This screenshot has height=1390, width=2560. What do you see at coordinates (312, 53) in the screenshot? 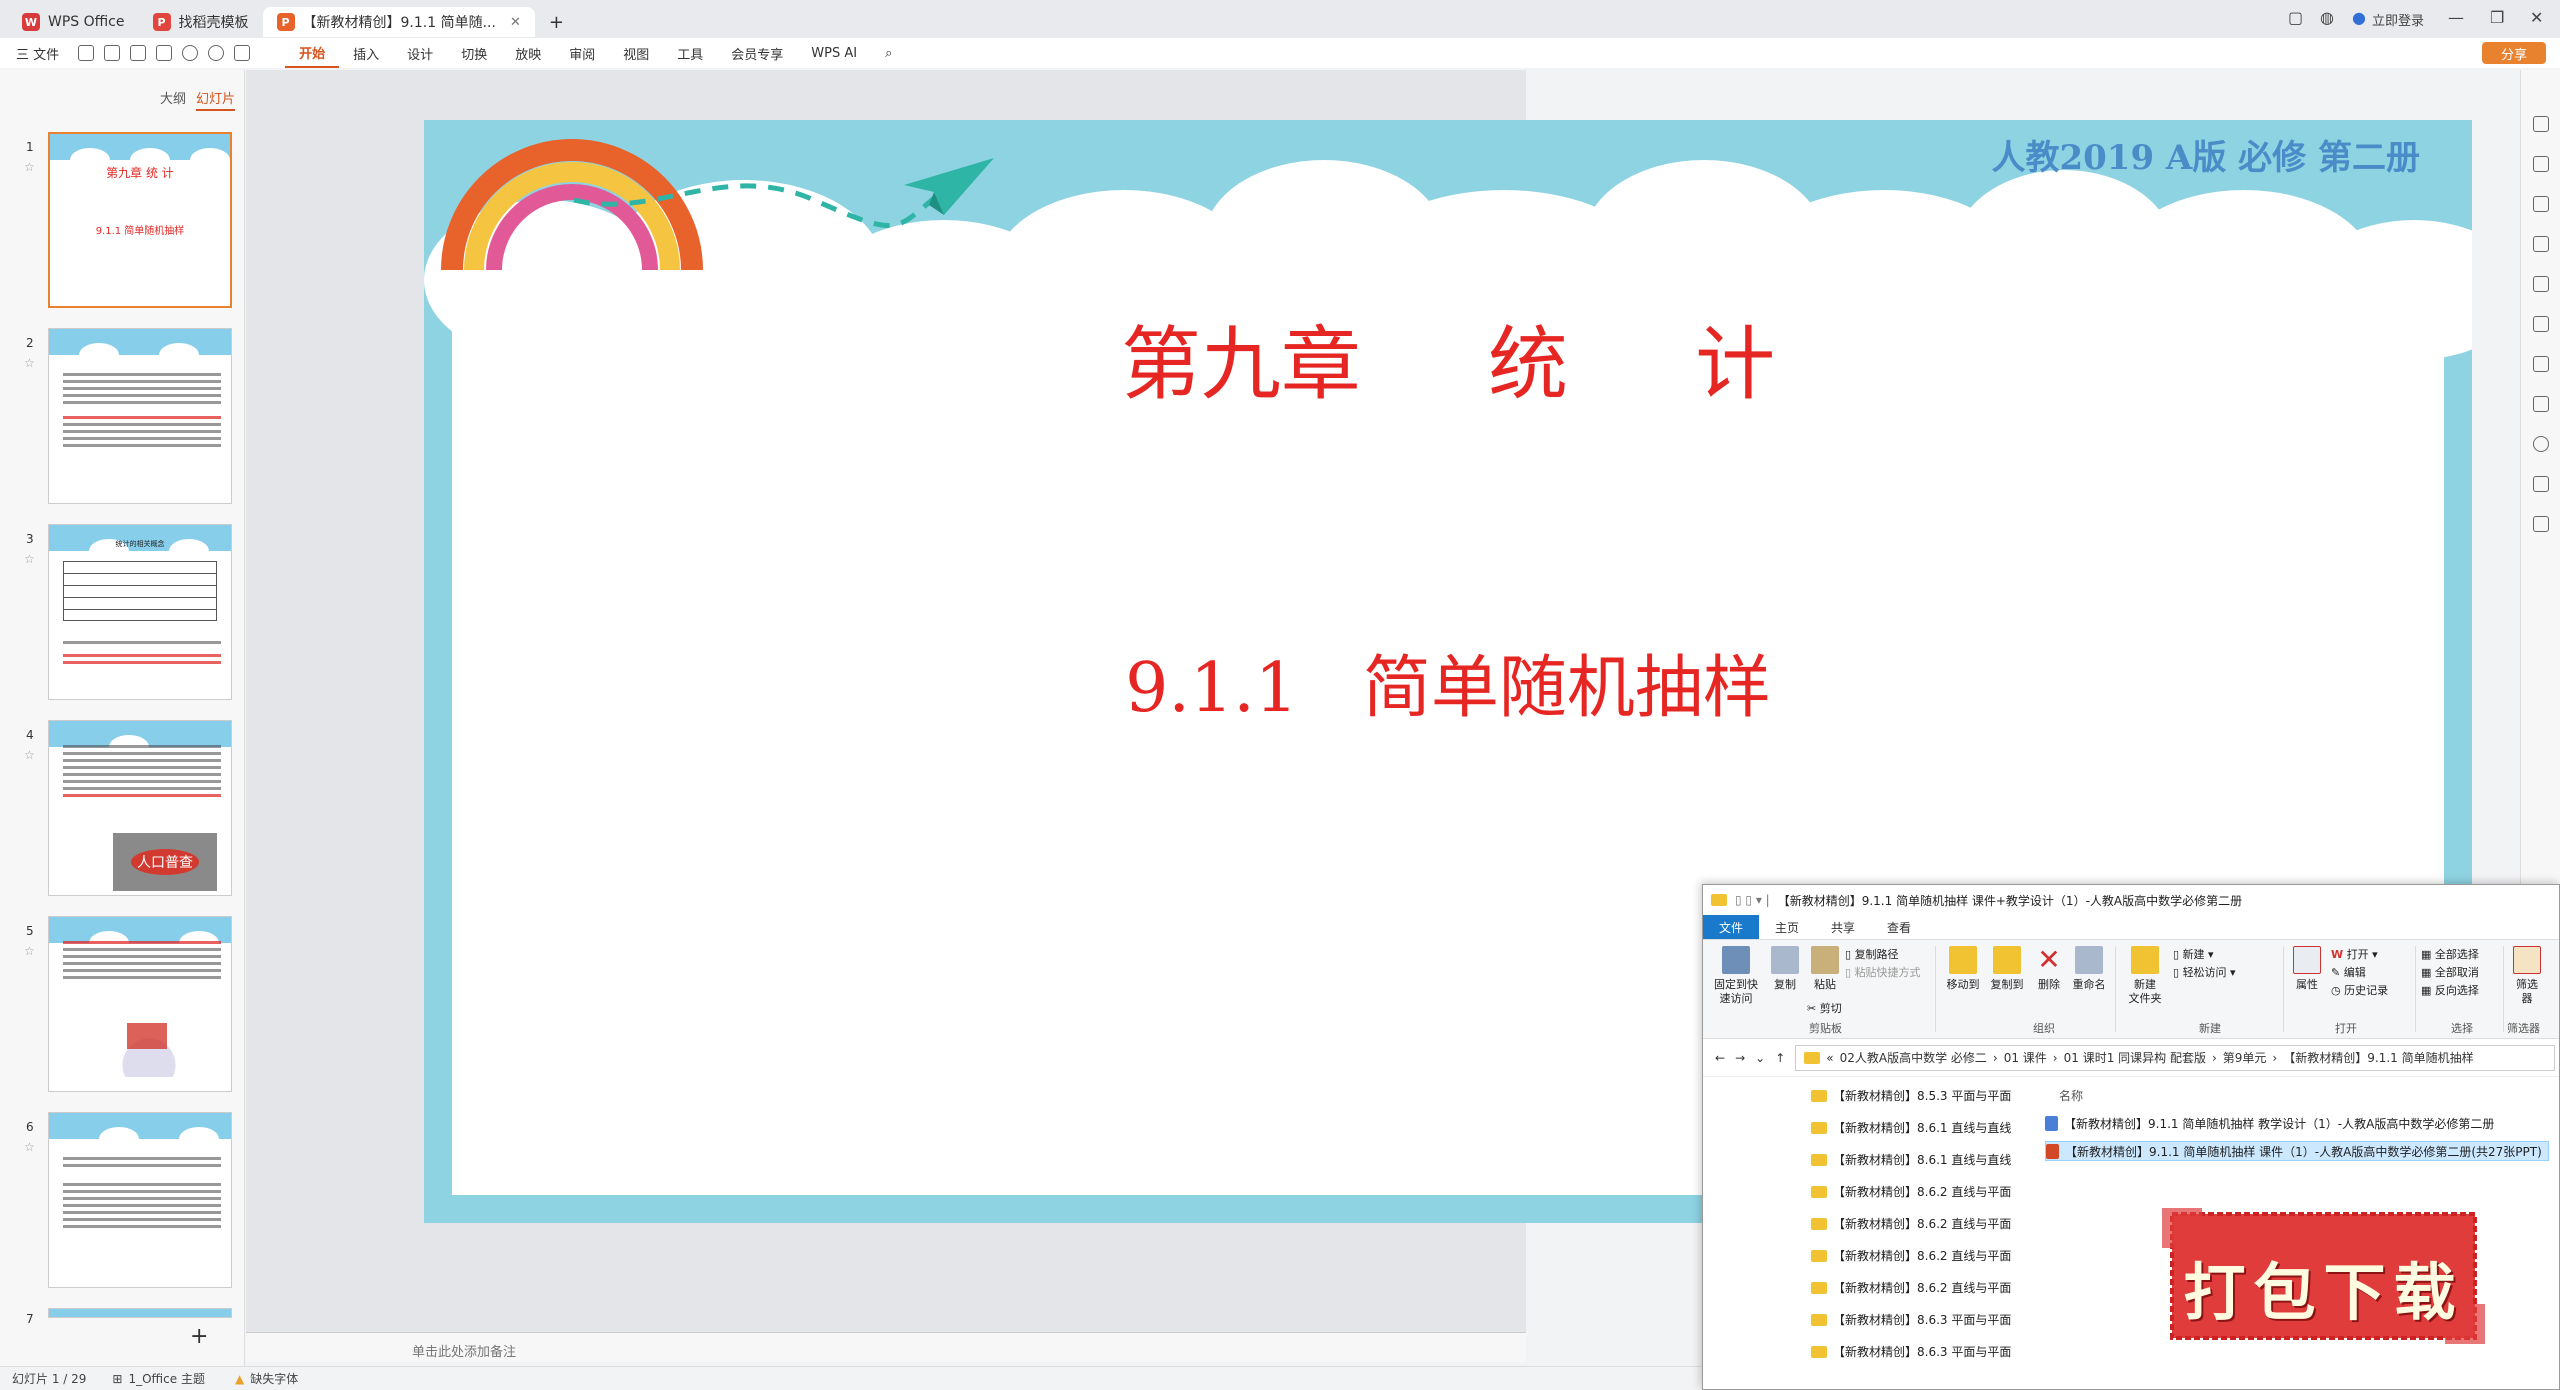
I see `menu-home: 开始` at bounding box center [312, 53].